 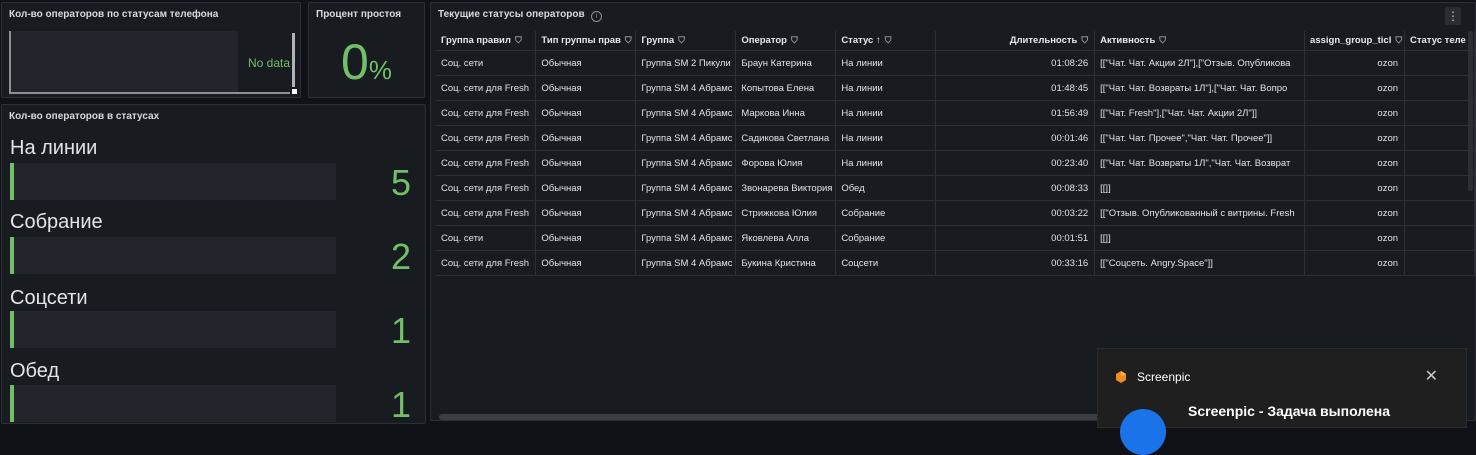 What do you see at coordinates (658, 40) in the screenshot?
I see `column-header-label: Группа` at bounding box center [658, 40].